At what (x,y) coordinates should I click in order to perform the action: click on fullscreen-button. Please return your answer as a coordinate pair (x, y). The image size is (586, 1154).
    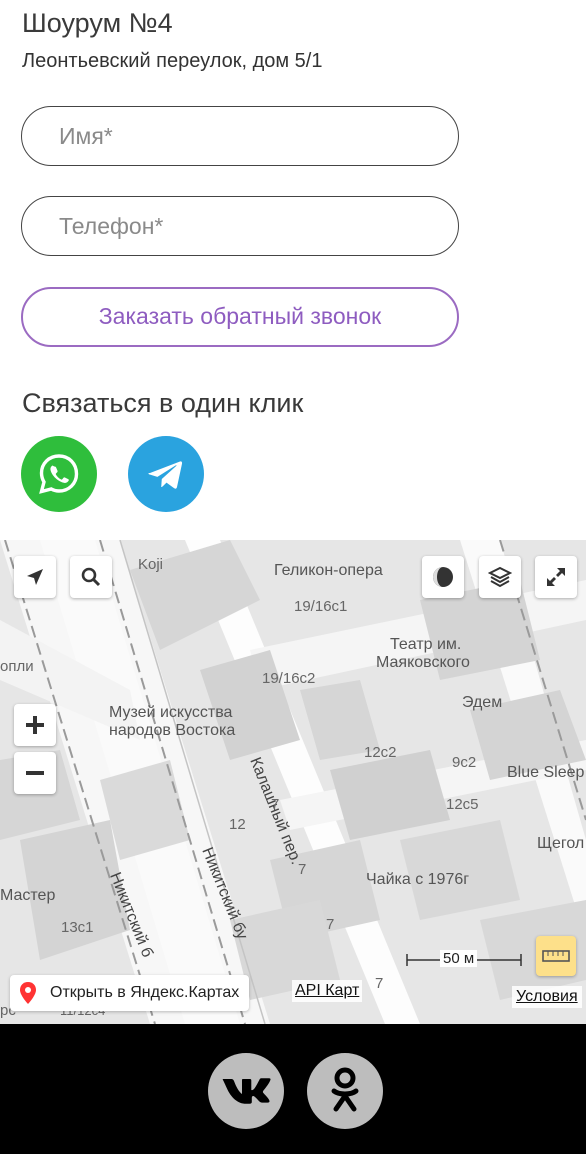
    Looking at the image, I should click on (556, 577).